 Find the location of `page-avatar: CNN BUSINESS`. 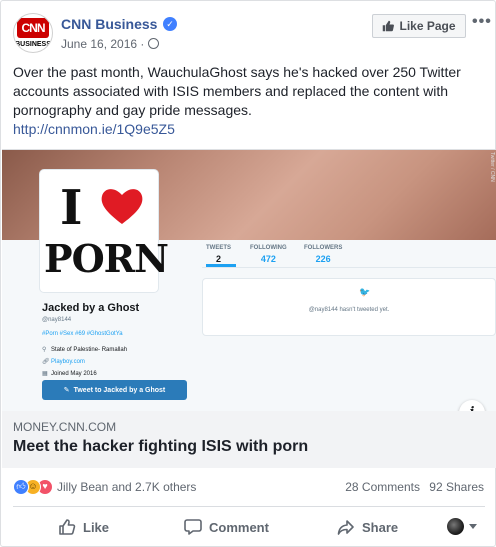

page-avatar: CNN BUSINESS is located at coordinates (33, 33).